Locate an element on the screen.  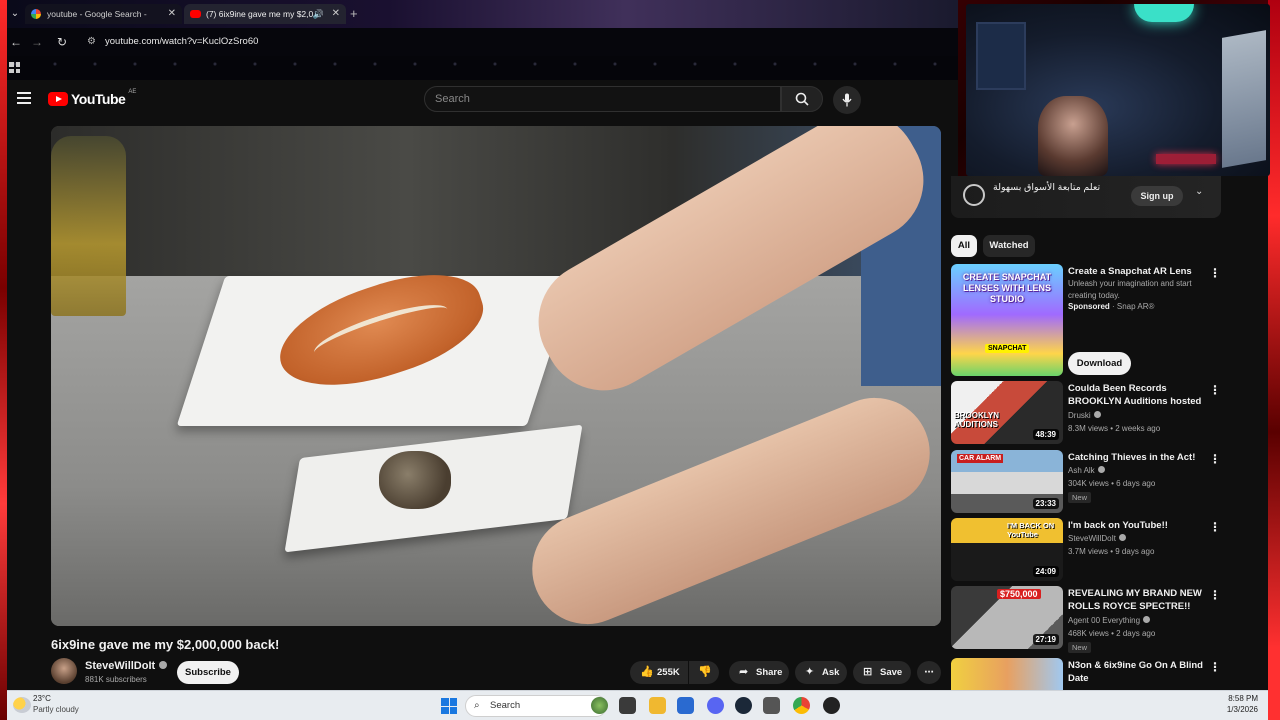
forward-icon: → is located at coordinates (37, 42).